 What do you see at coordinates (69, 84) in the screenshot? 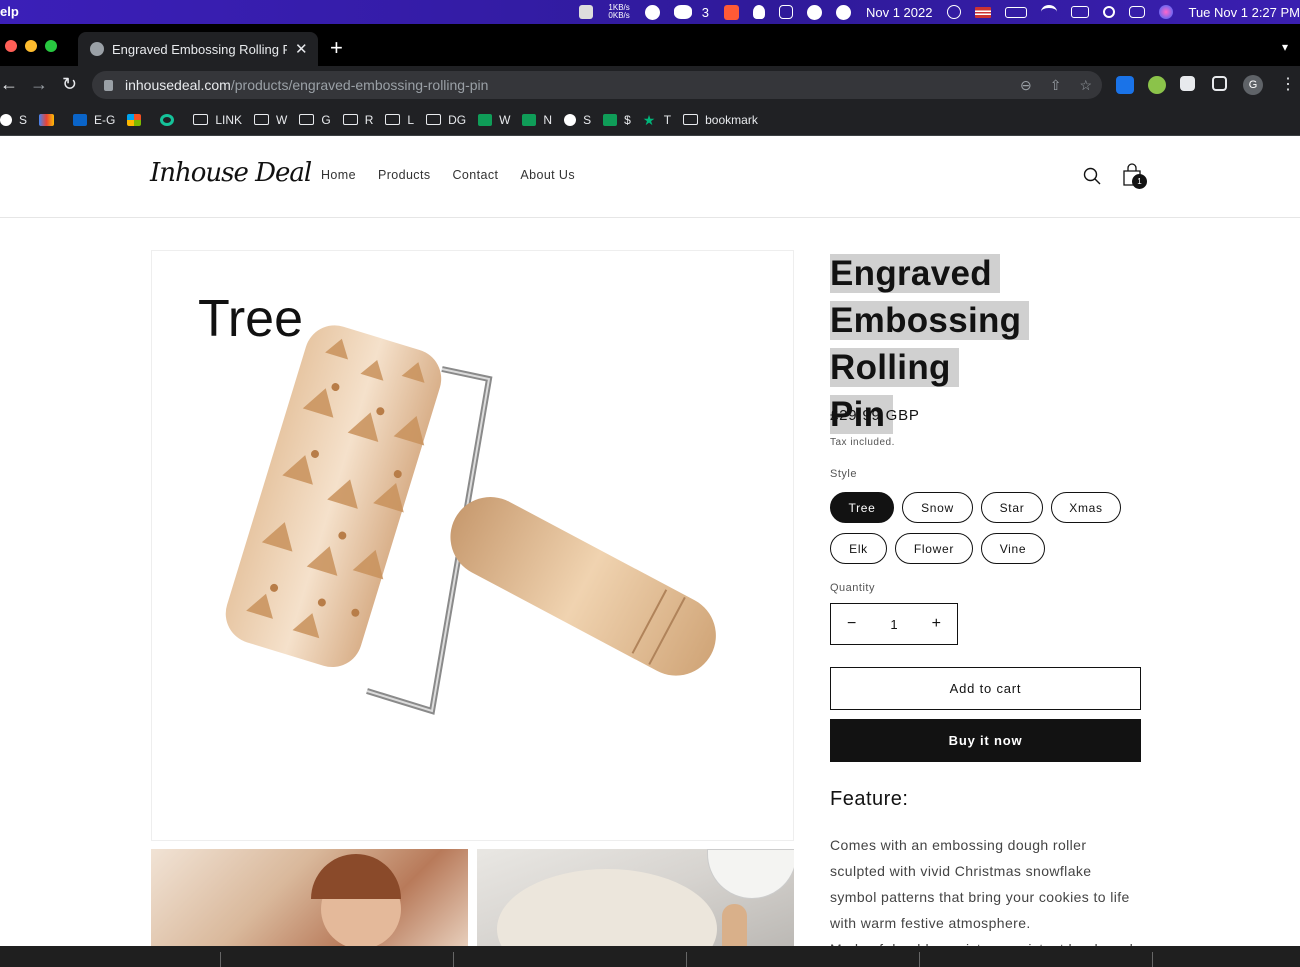
I see `reload-icon: ↻` at bounding box center [69, 84].